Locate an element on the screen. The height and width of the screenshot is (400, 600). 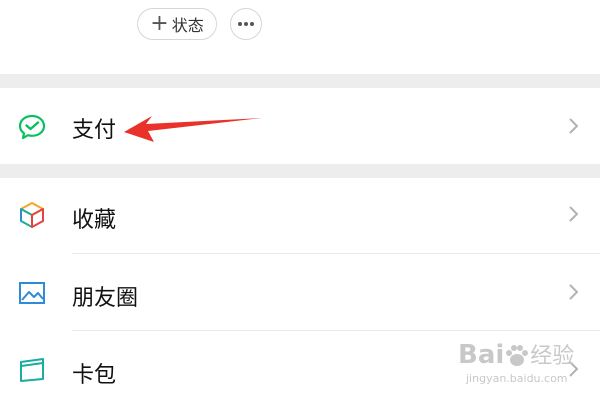
moments-image-icon is located at coordinates (32, 293).